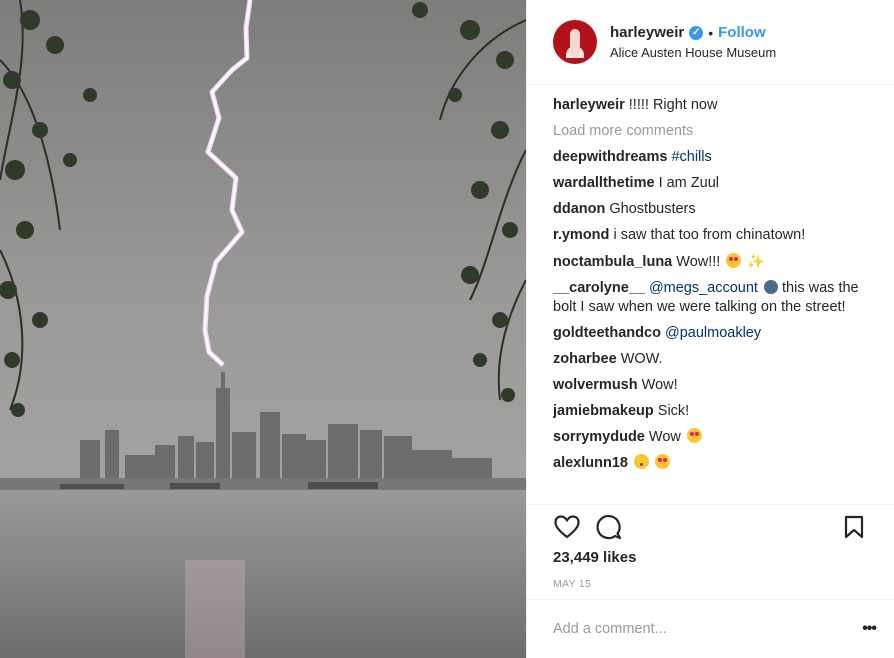 This screenshot has width=894, height=658. I want to click on comment-username: r.ymond, so click(581, 235).